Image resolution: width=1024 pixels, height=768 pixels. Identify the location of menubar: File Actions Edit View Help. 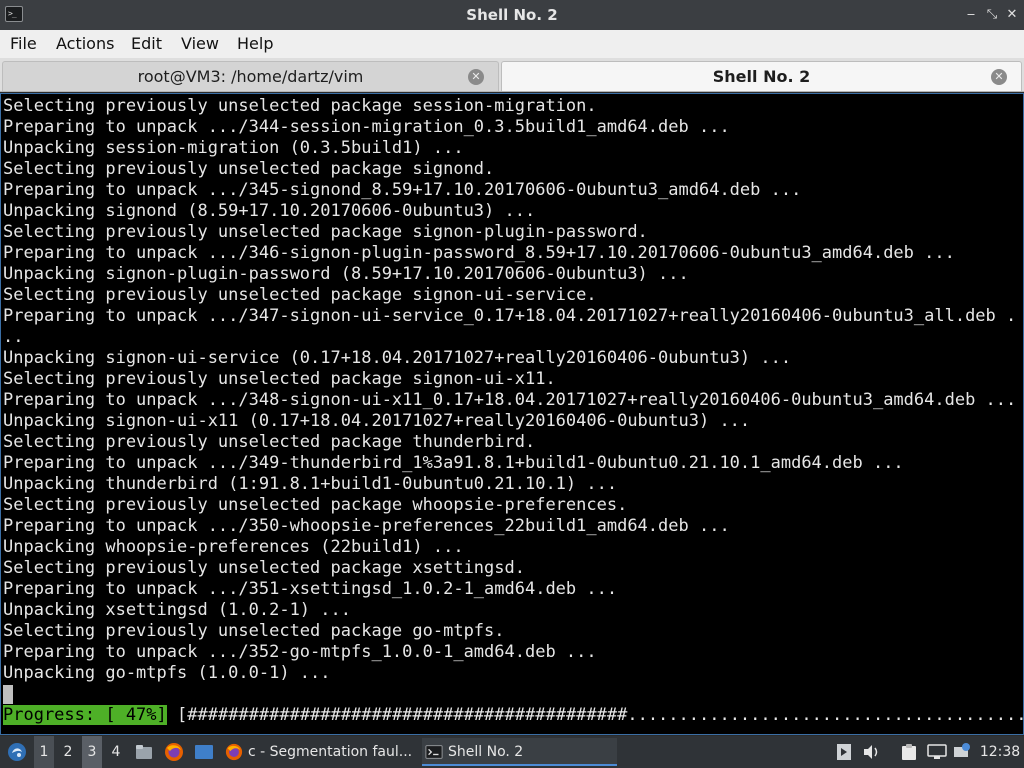
(512, 44).